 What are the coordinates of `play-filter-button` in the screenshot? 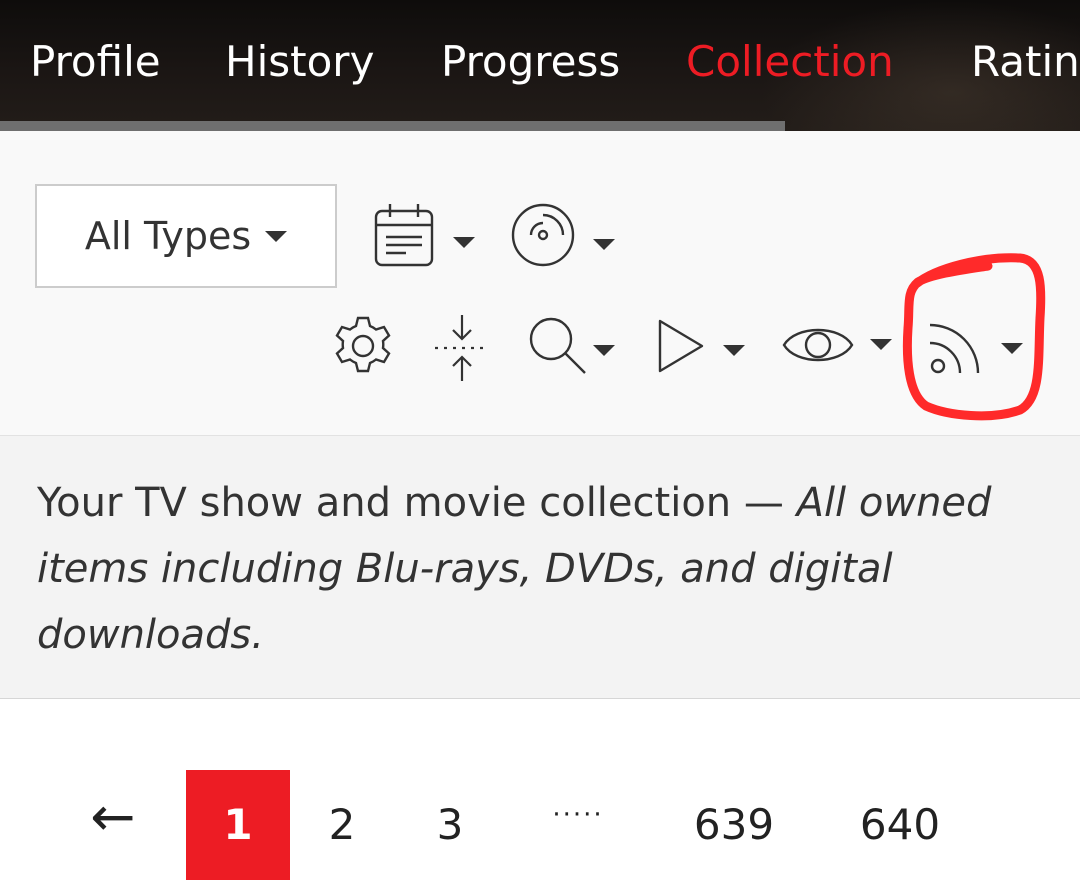 It's located at (681, 346).